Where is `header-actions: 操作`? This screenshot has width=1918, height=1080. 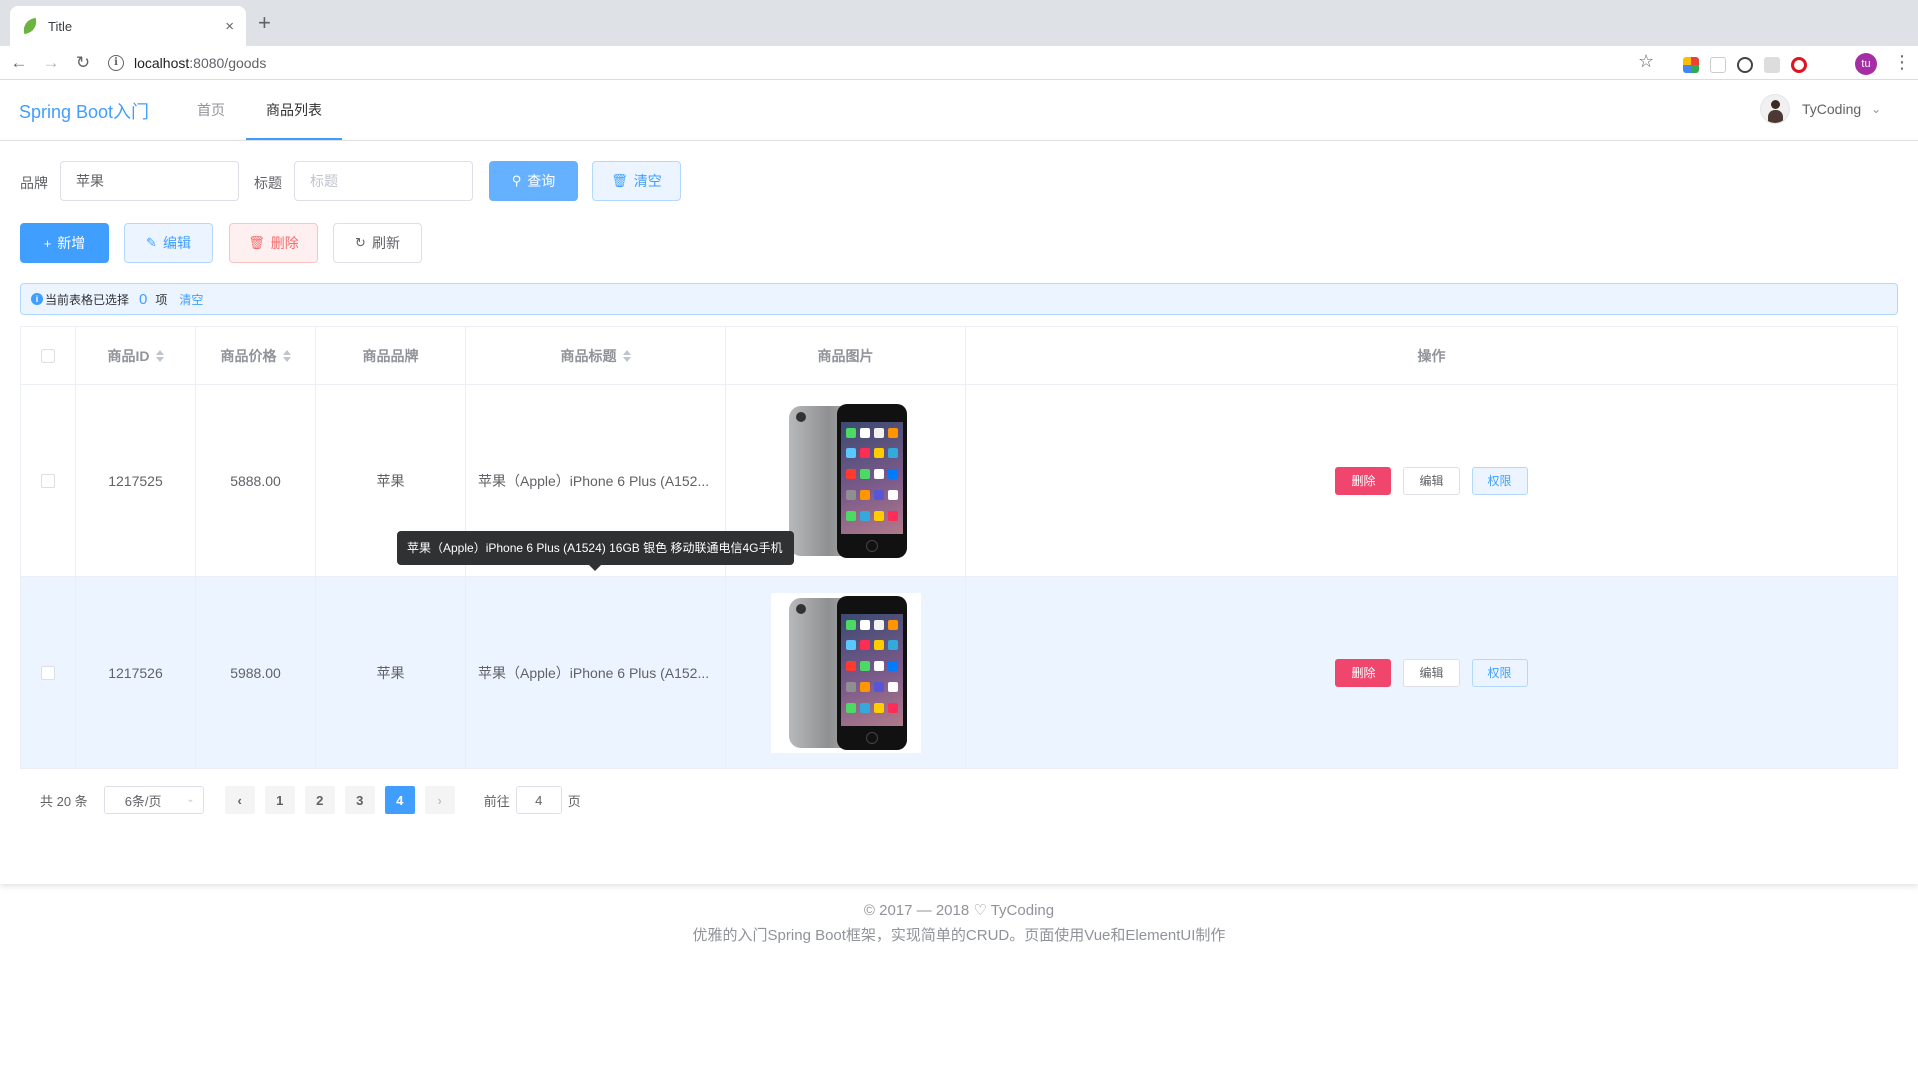 header-actions: 操作 is located at coordinates (1431, 355).